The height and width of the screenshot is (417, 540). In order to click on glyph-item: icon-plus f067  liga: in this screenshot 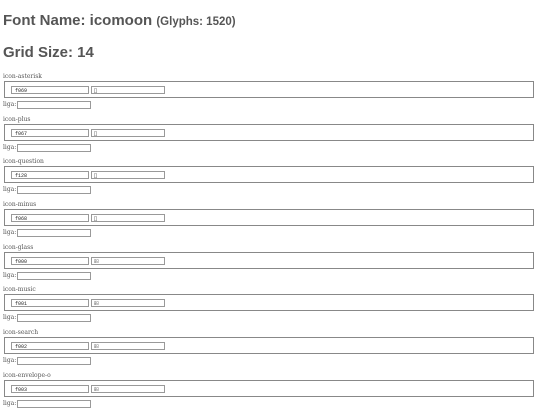, I will do `click(270, 136)`.